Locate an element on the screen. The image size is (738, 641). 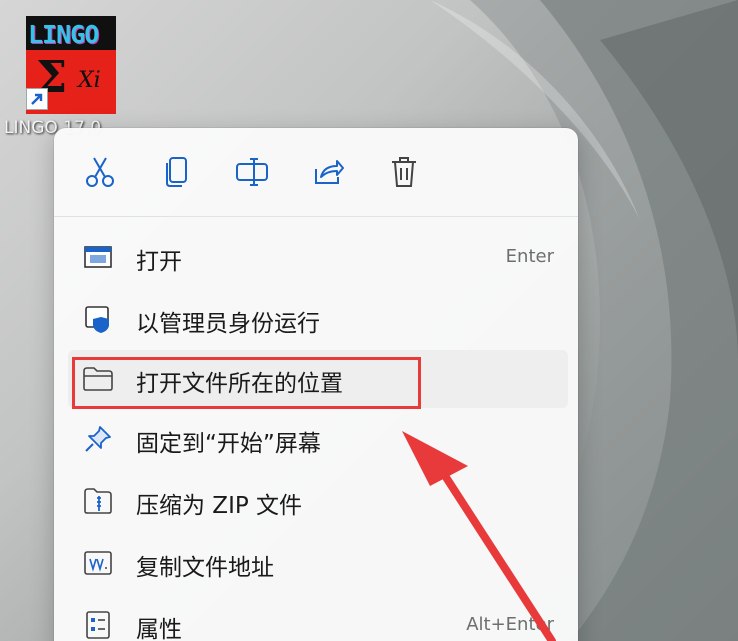
annotation-arrow-icon is located at coordinates (479, 536).